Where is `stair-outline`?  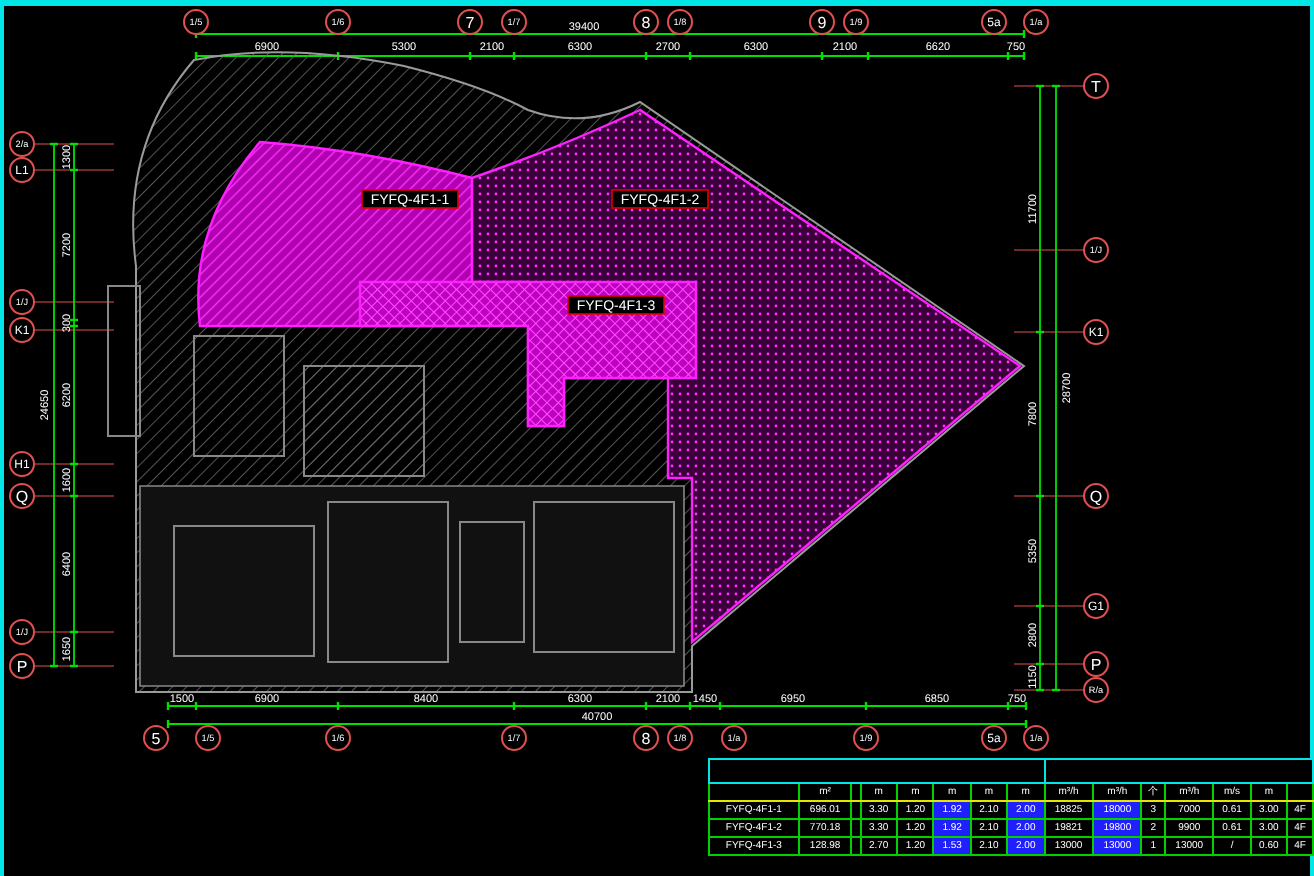 stair-outline is located at coordinates (364, 421).